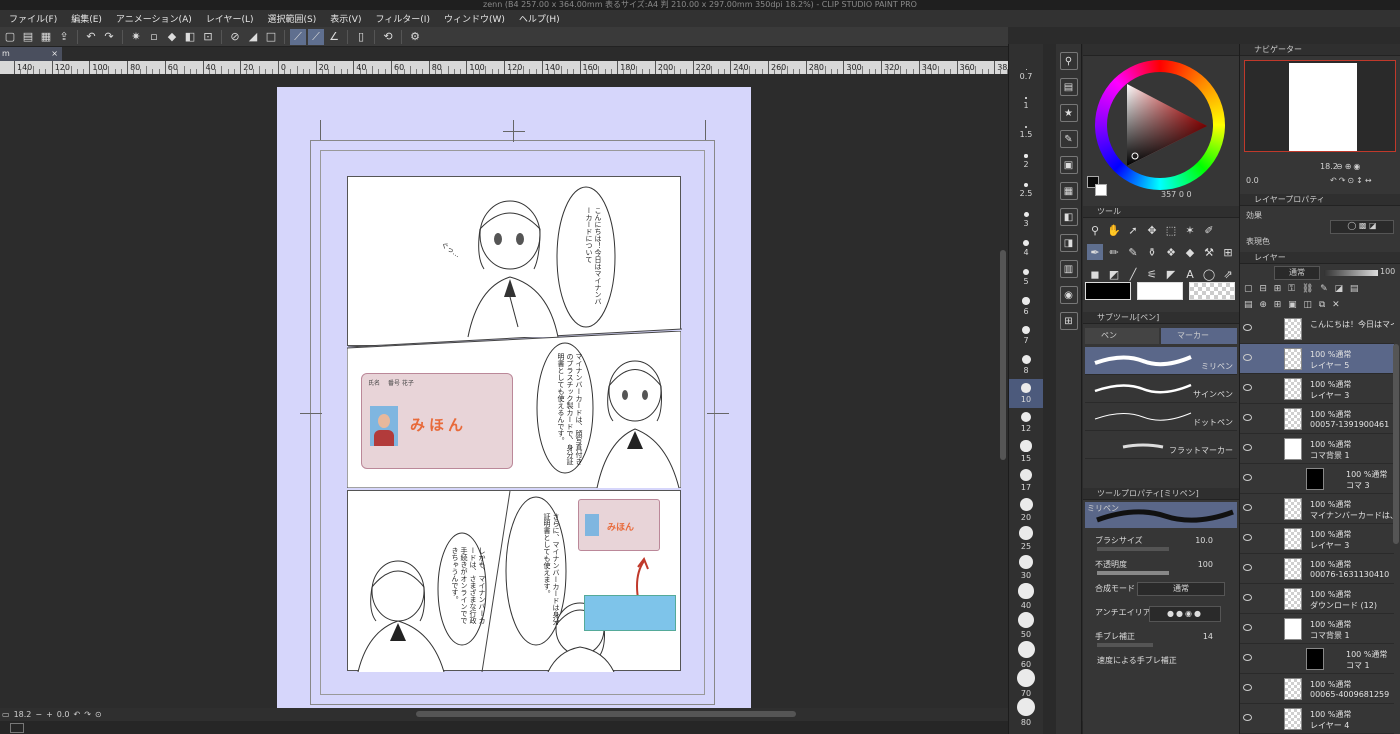 Image resolution: width=1400 pixels, height=734 pixels. What do you see at coordinates (91, 37) in the screenshot?
I see `undo-icon: ↶` at bounding box center [91, 37].